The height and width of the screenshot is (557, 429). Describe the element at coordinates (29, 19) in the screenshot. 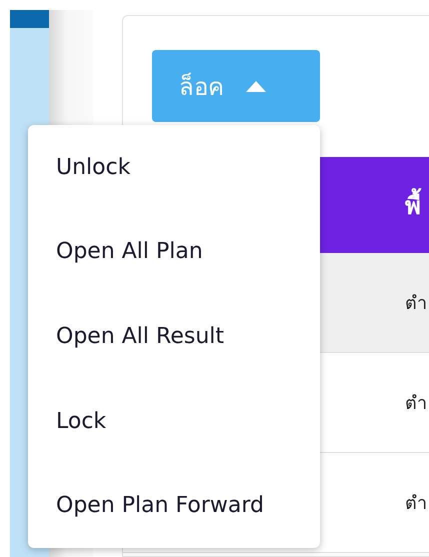

I see `sidebar-header` at that location.